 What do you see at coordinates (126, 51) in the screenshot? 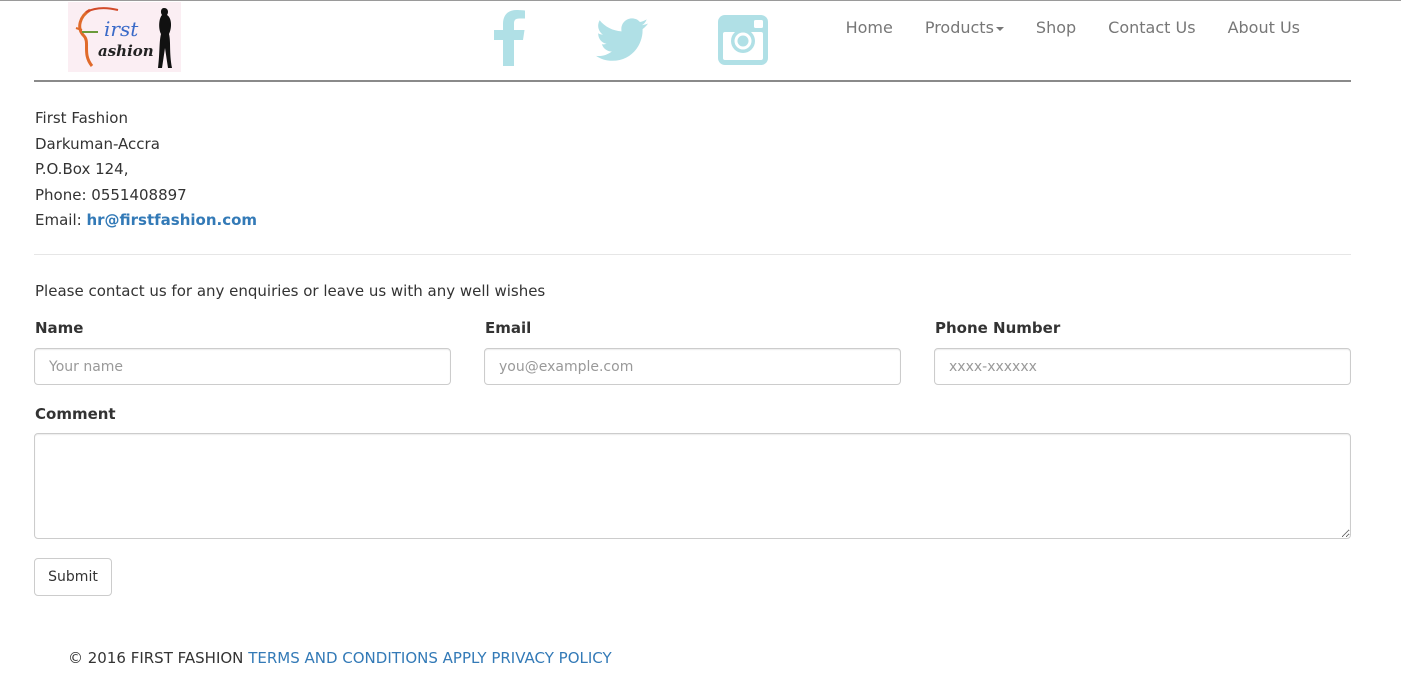
I see `logo-text-fashion: ashion` at bounding box center [126, 51].